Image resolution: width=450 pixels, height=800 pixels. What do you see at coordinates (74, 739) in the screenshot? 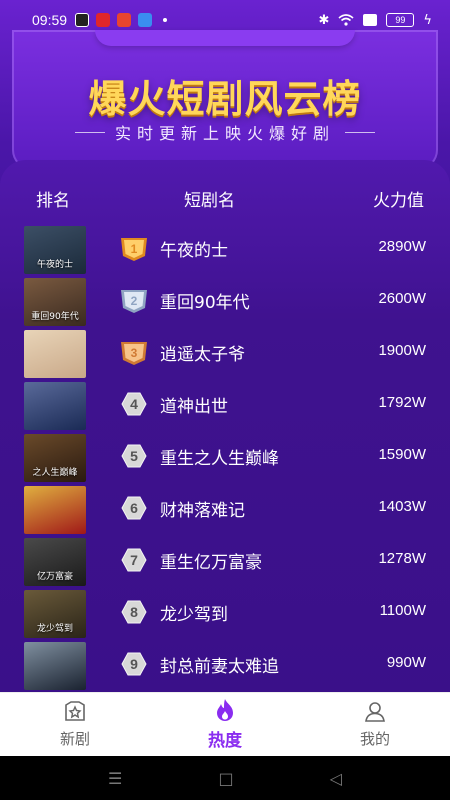
I see `tab-label-new: 新剧` at bounding box center [74, 739].